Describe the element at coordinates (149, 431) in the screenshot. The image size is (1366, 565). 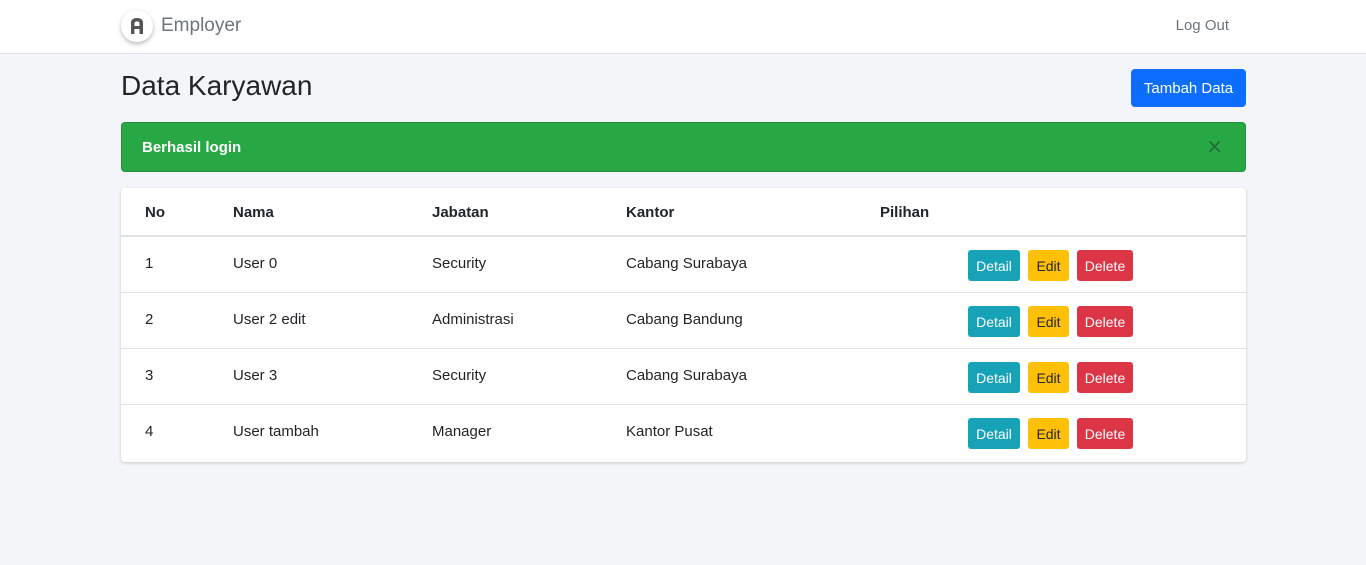
I see `cell-no: 4` at that location.